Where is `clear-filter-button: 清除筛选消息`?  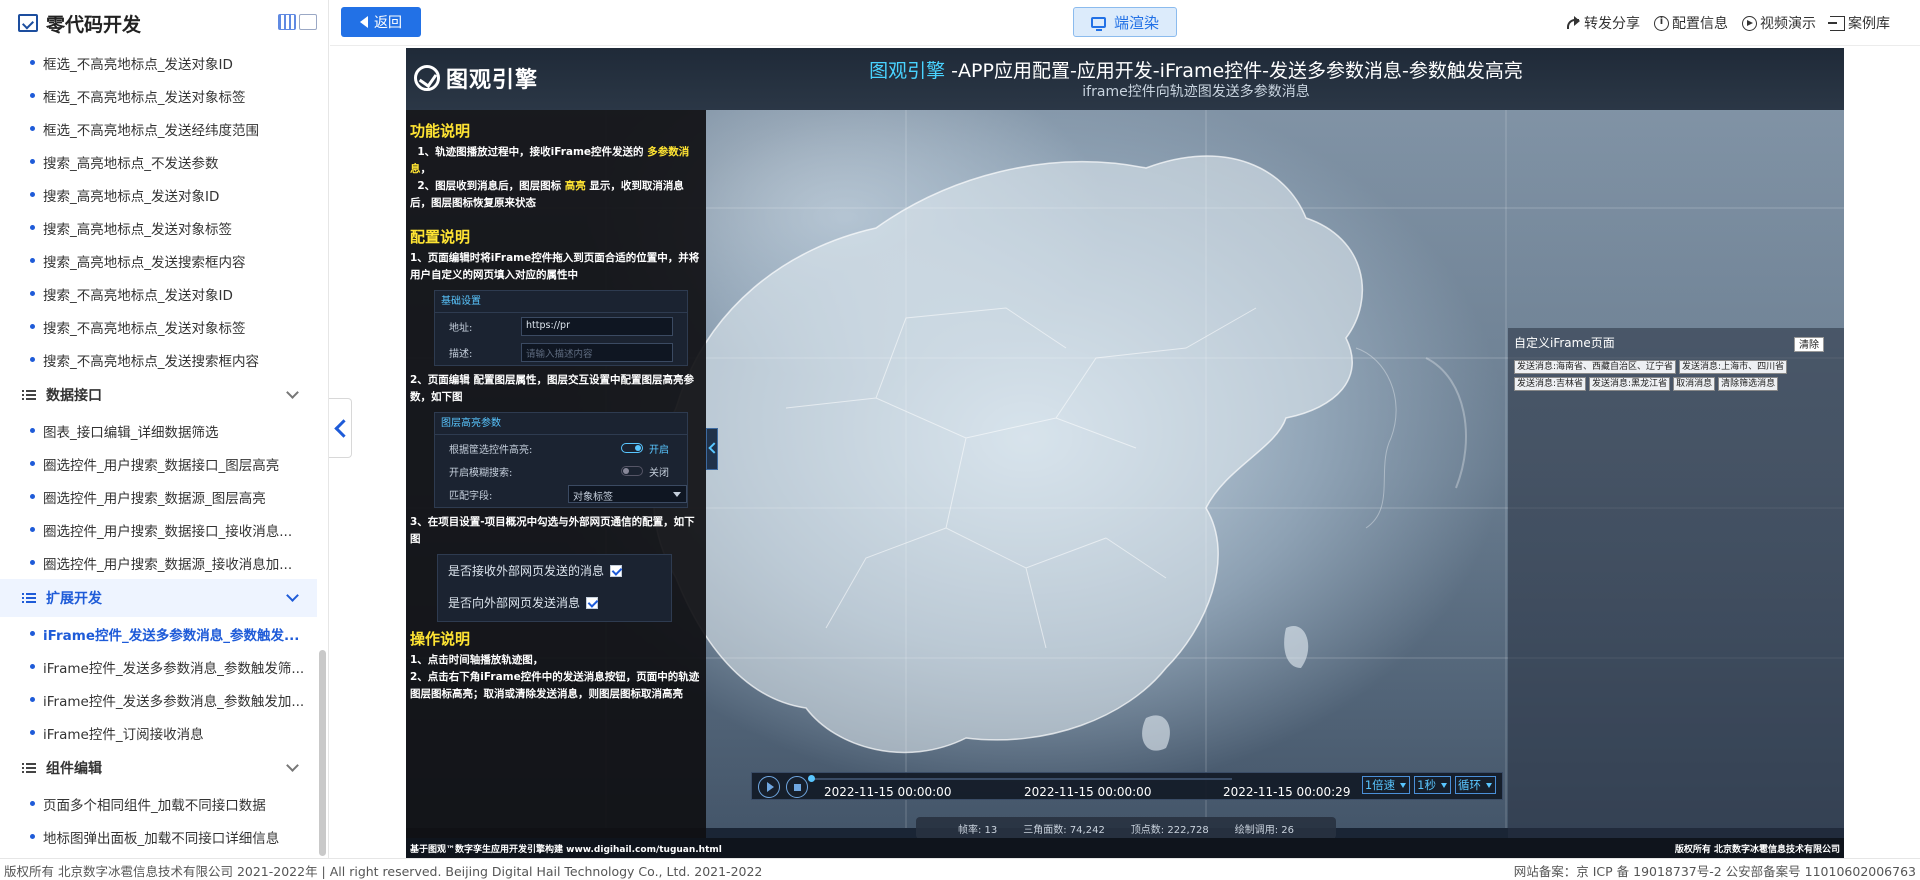 clear-filter-button: 清除筛选消息 is located at coordinates (1748, 384).